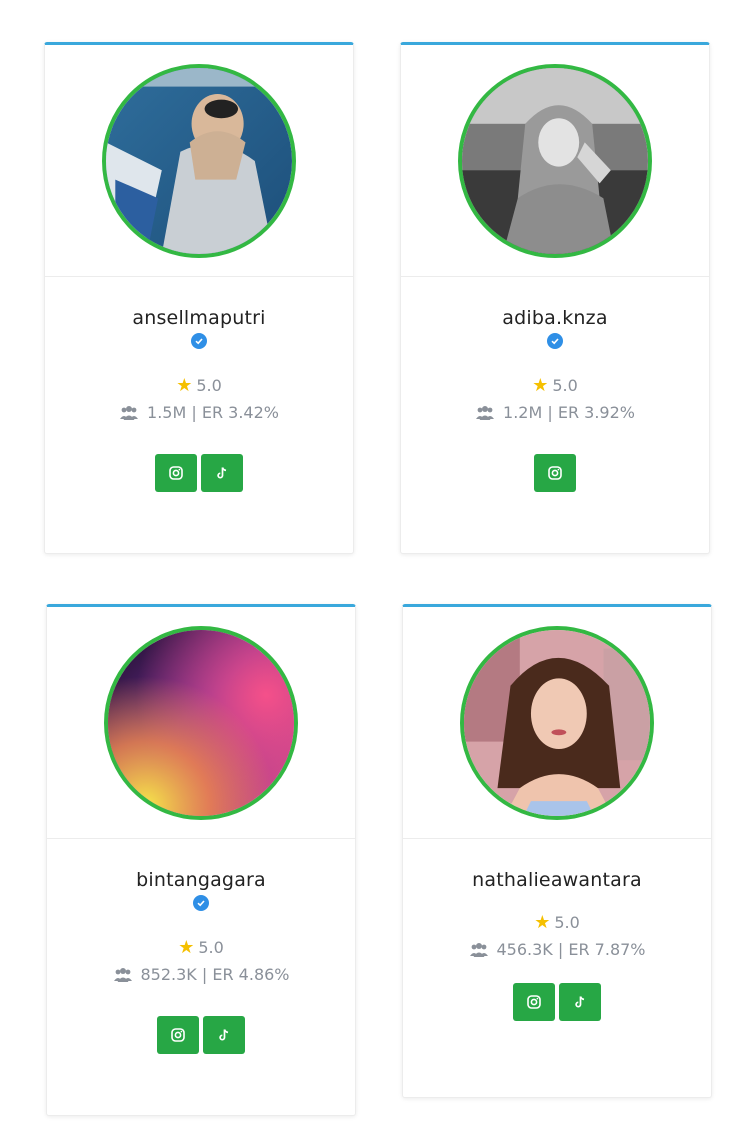 The height and width of the screenshot is (1144, 750). I want to click on card-body: bintangagara ★ 5.0 852.3K | ER 4.86%, so click(201, 946).